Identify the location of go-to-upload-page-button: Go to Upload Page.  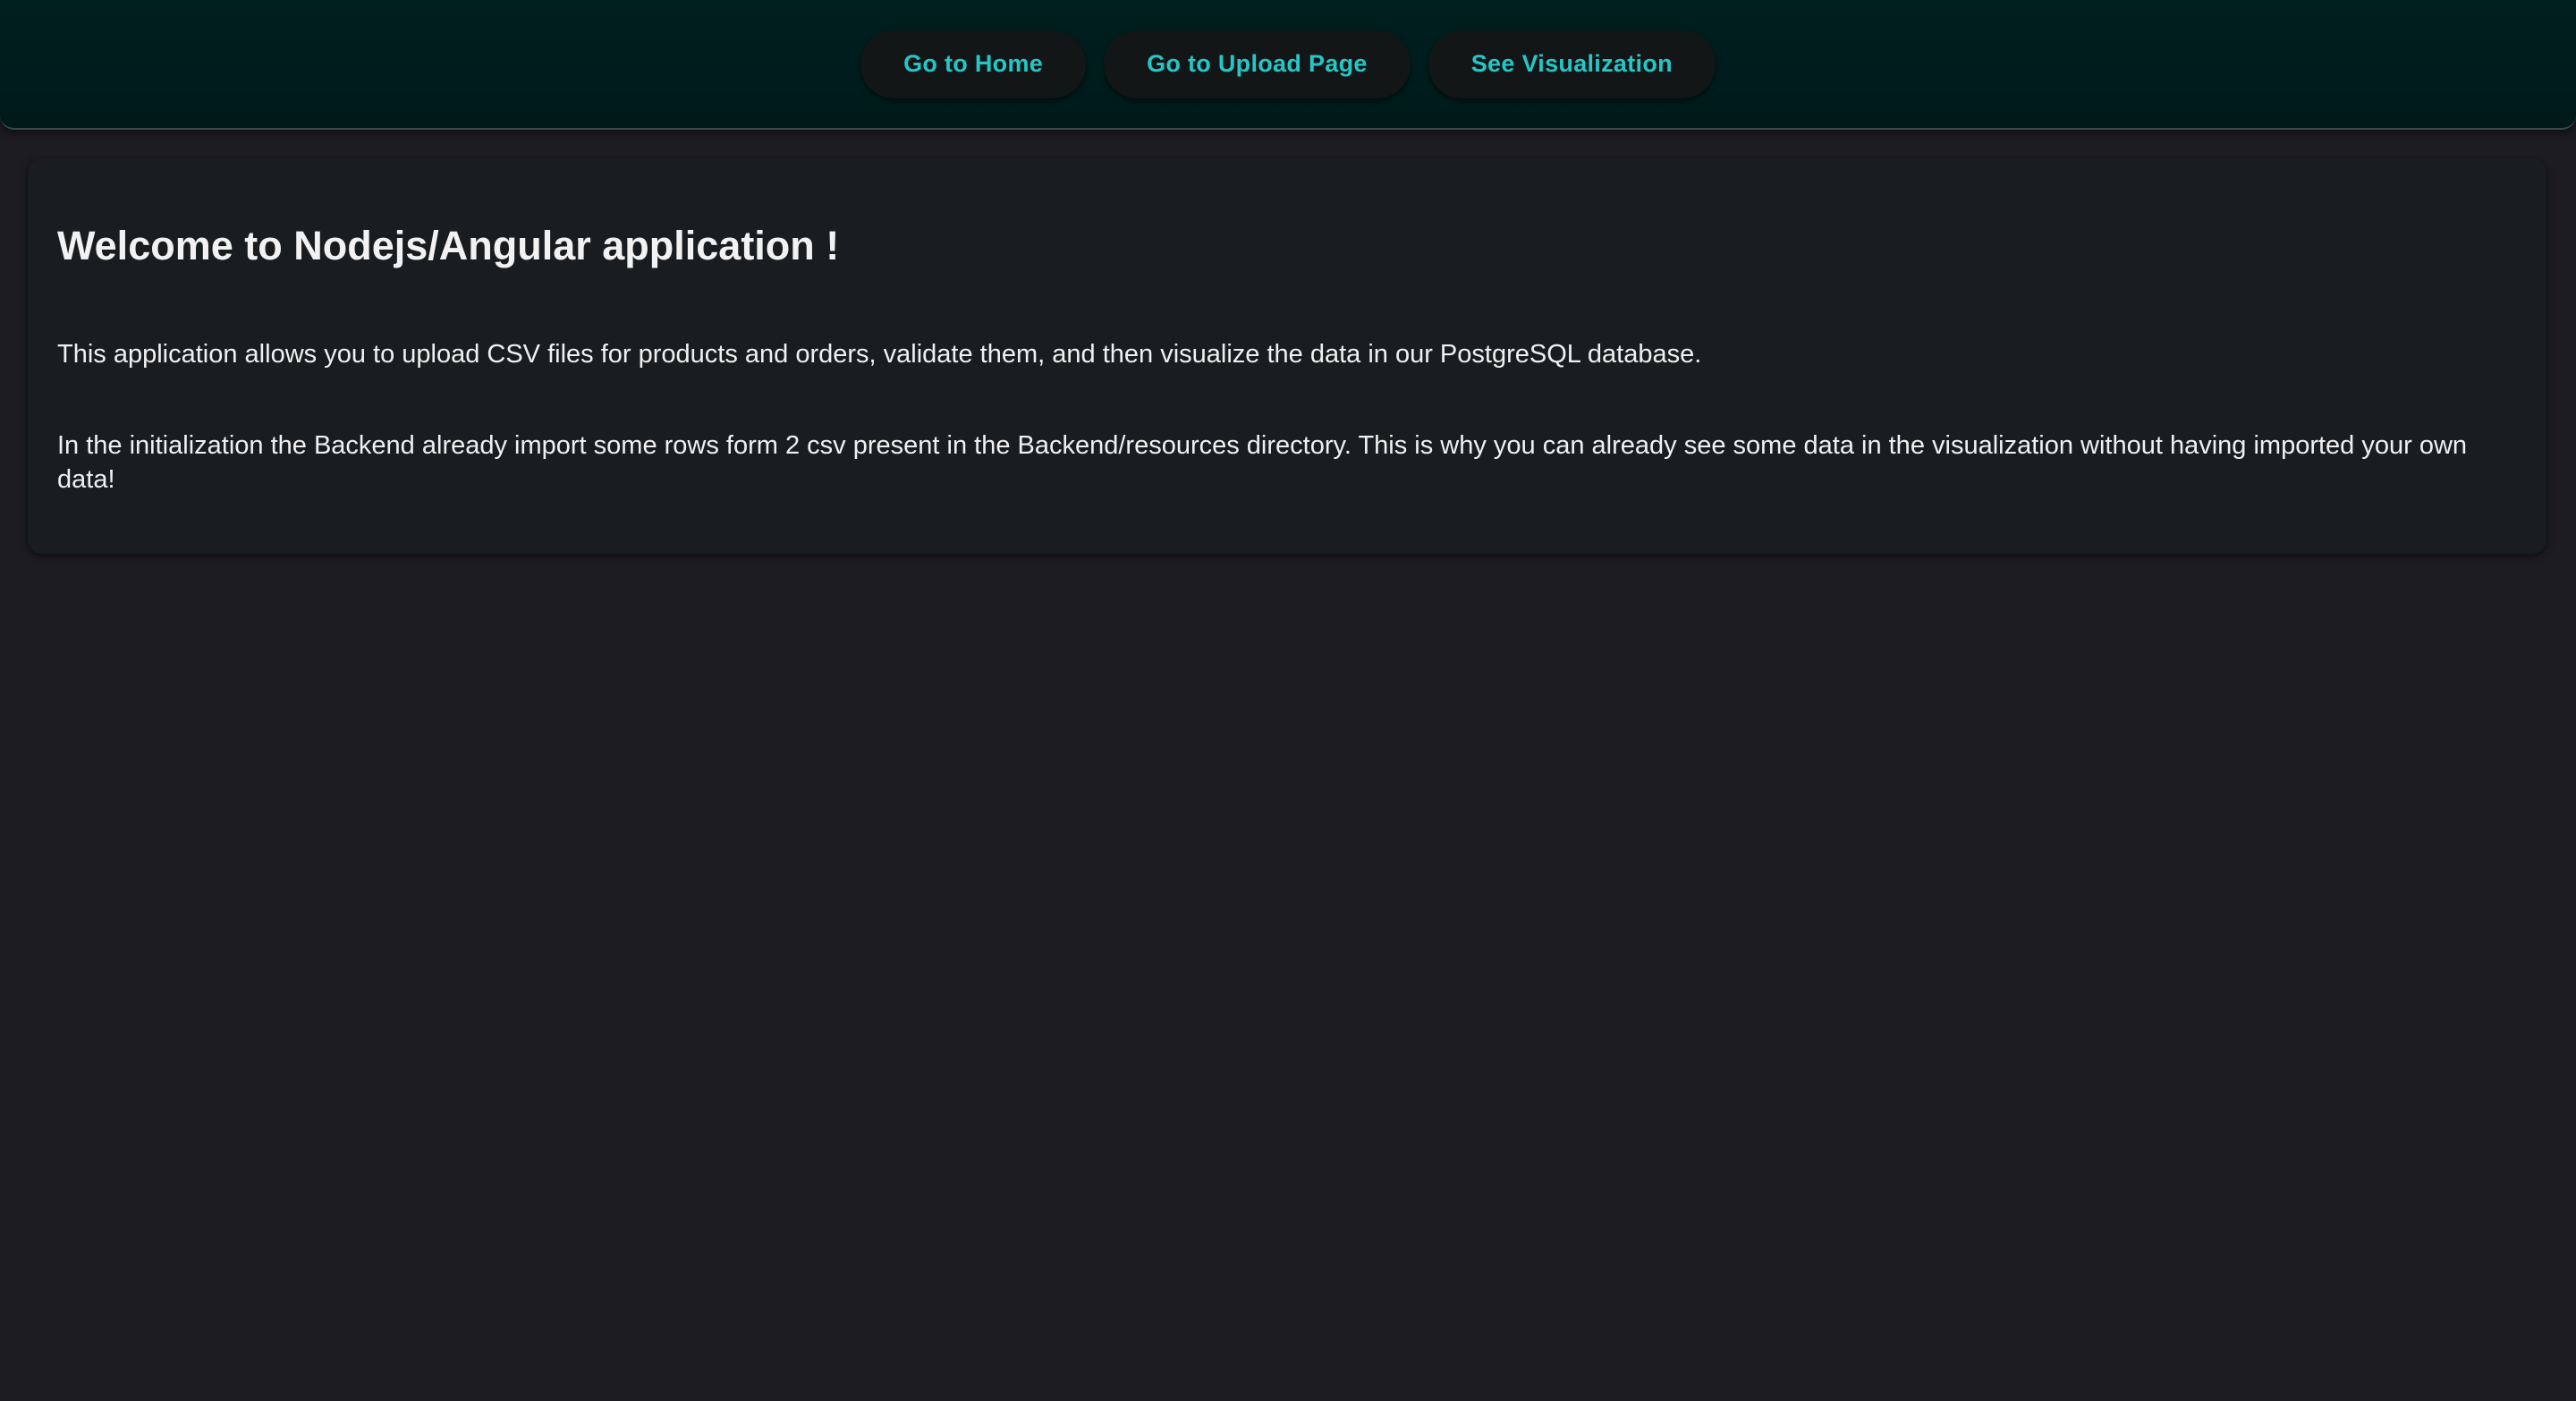
(1257, 64).